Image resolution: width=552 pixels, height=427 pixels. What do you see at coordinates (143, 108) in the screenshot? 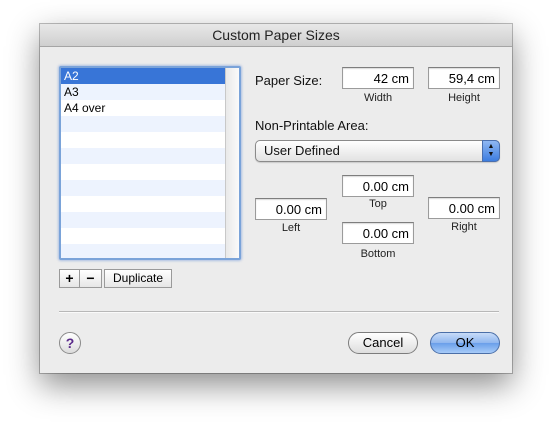
I see `list-item-a4-over: A4 over` at bounding box center [143, 108].